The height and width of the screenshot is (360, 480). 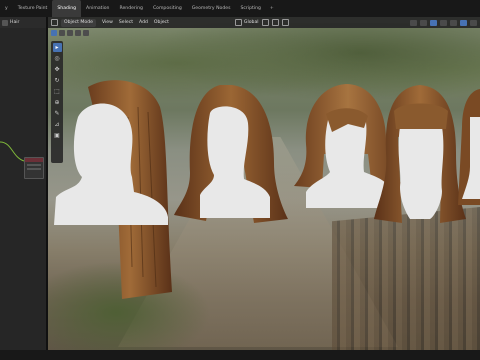 What do you see at coordinates (421, 173) in the screenshot?
I see `mannequin-bust` at bounding box center [421, 173].